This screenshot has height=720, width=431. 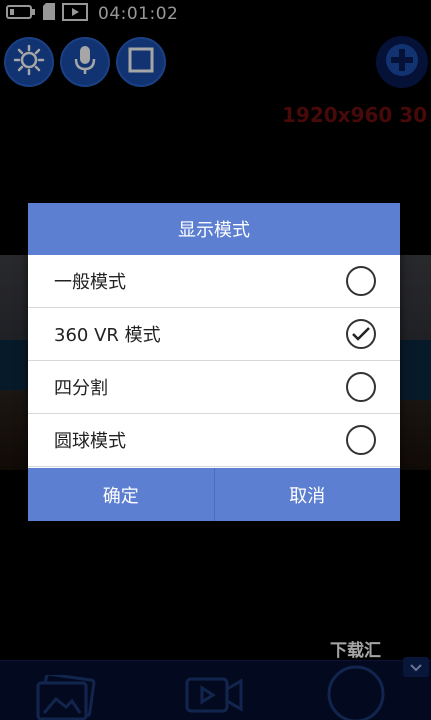 What do you see at coordinates (107, 335) in the screenshot?
I see `option-label: 360 VR 模式` at bounding box center [107, 335].